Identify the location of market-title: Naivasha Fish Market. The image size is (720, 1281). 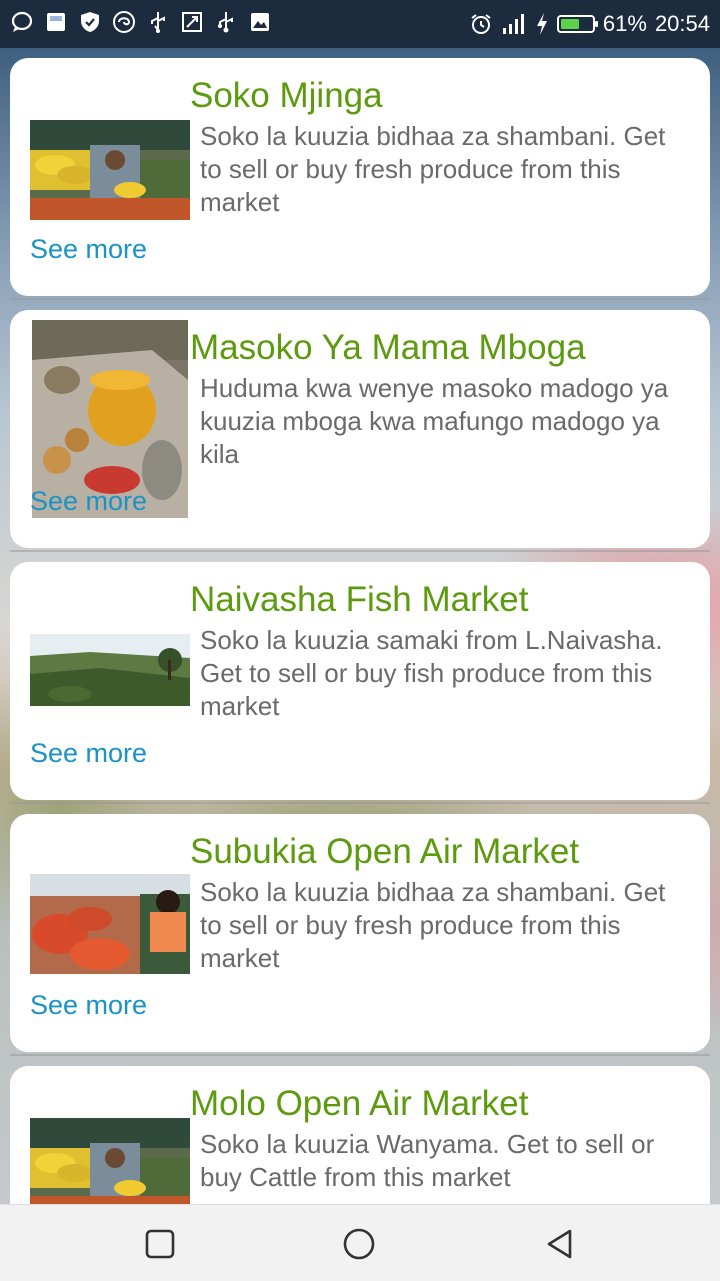
(359, 599).